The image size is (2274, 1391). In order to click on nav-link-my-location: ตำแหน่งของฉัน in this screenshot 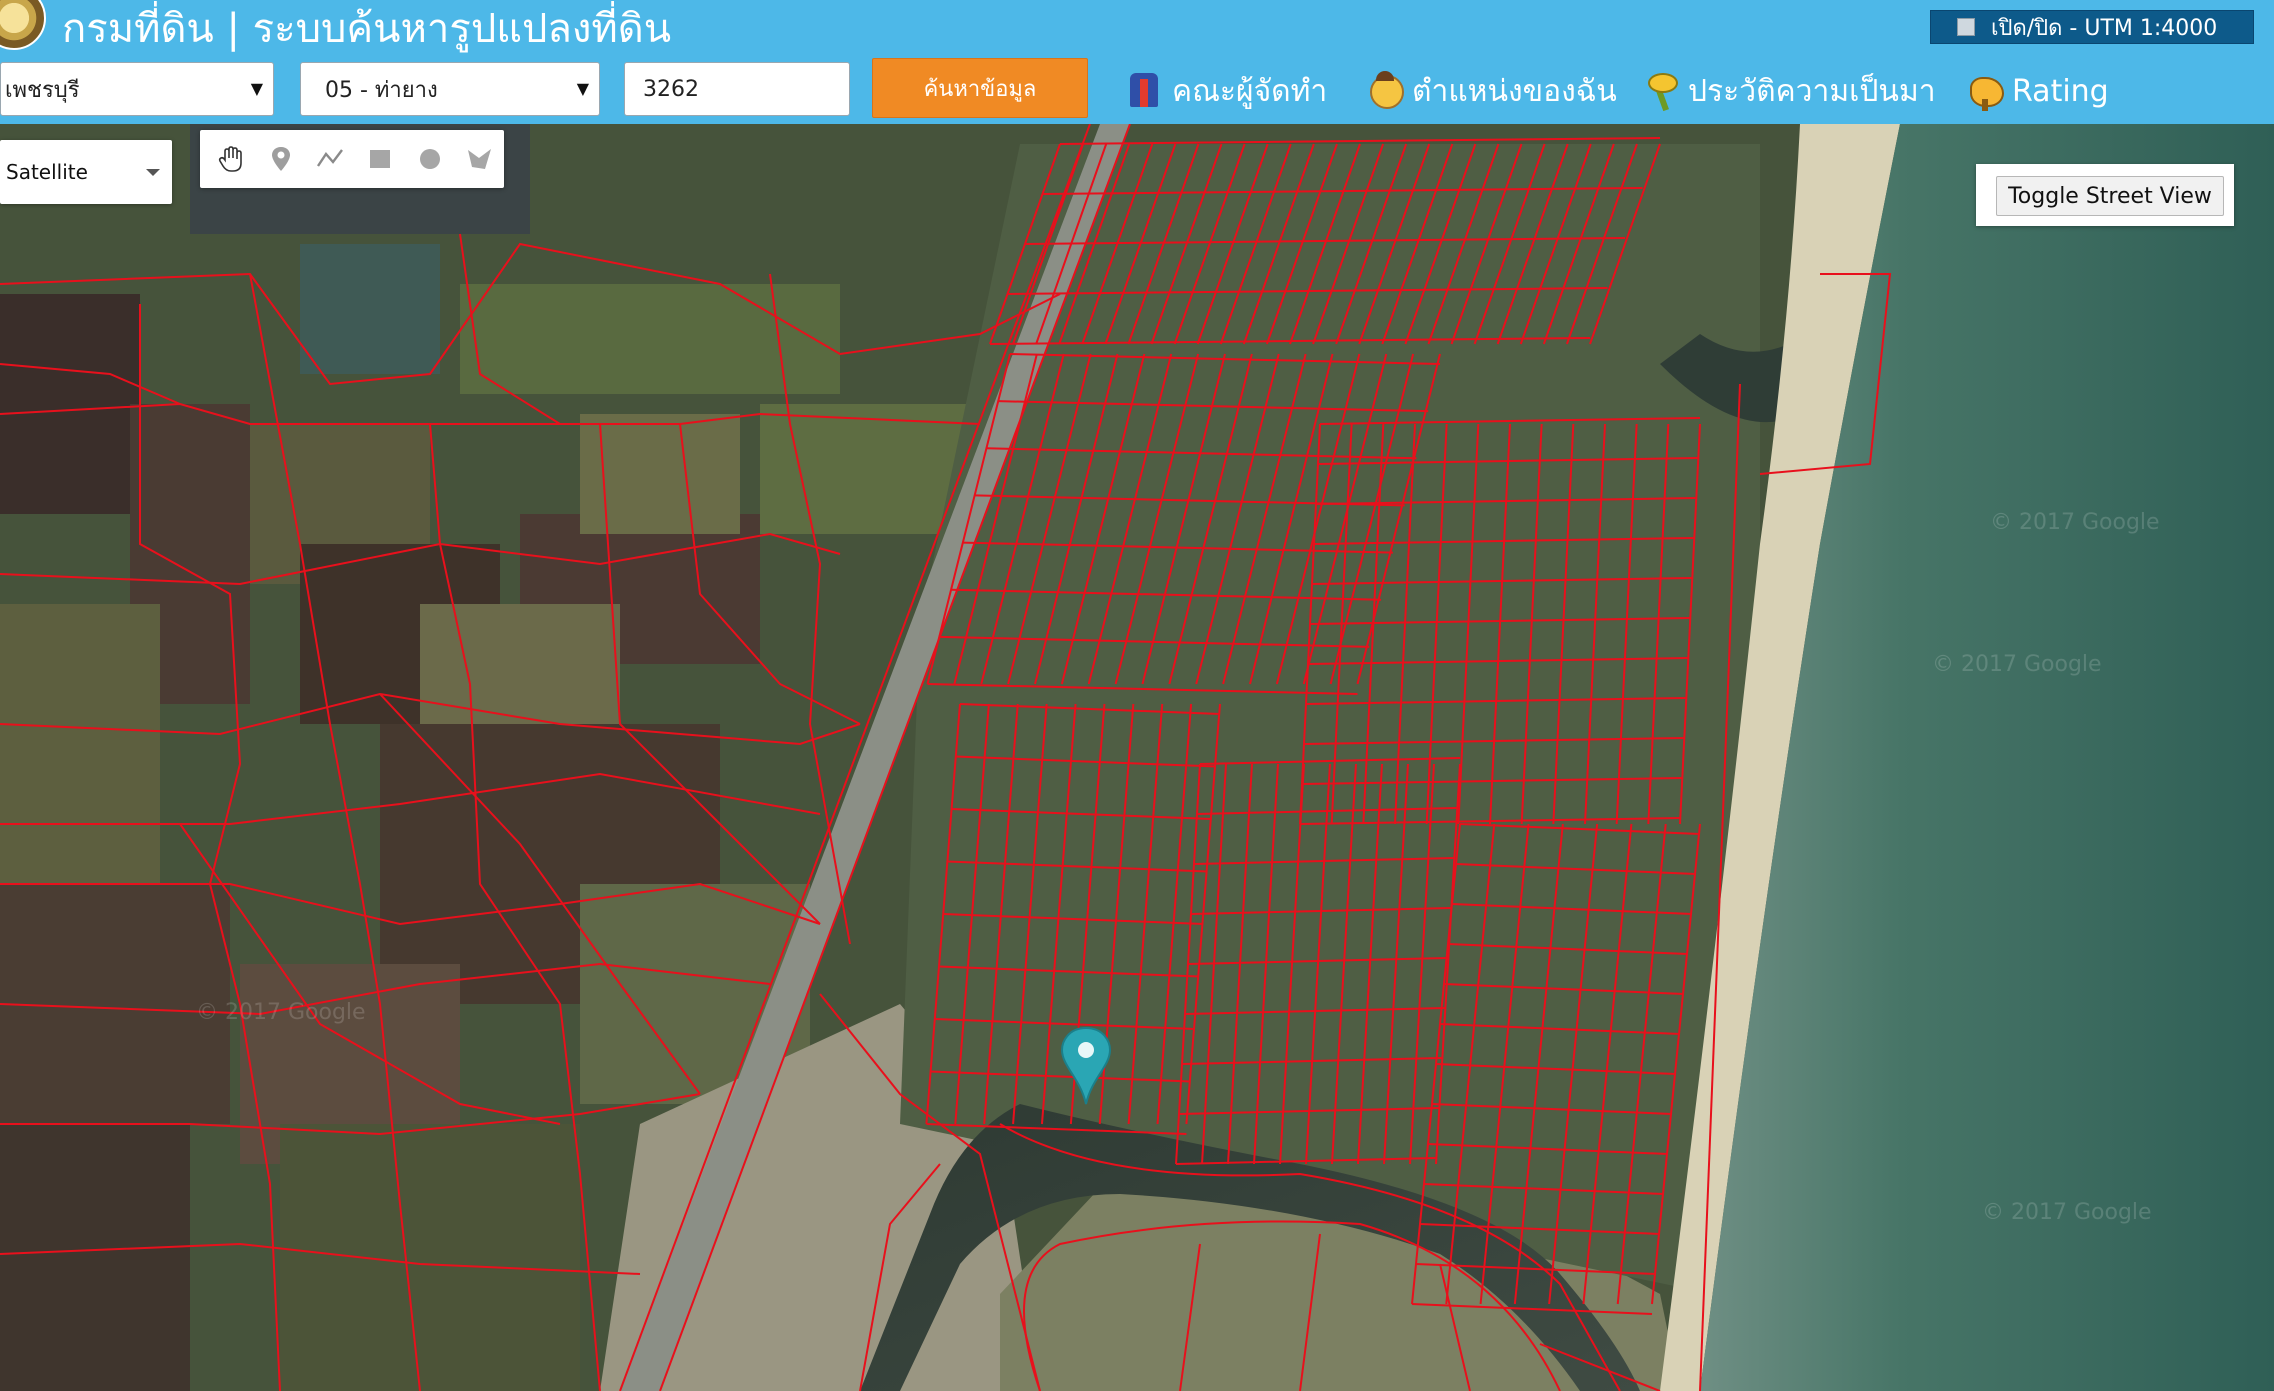, I will do `click(1491, 91)`.